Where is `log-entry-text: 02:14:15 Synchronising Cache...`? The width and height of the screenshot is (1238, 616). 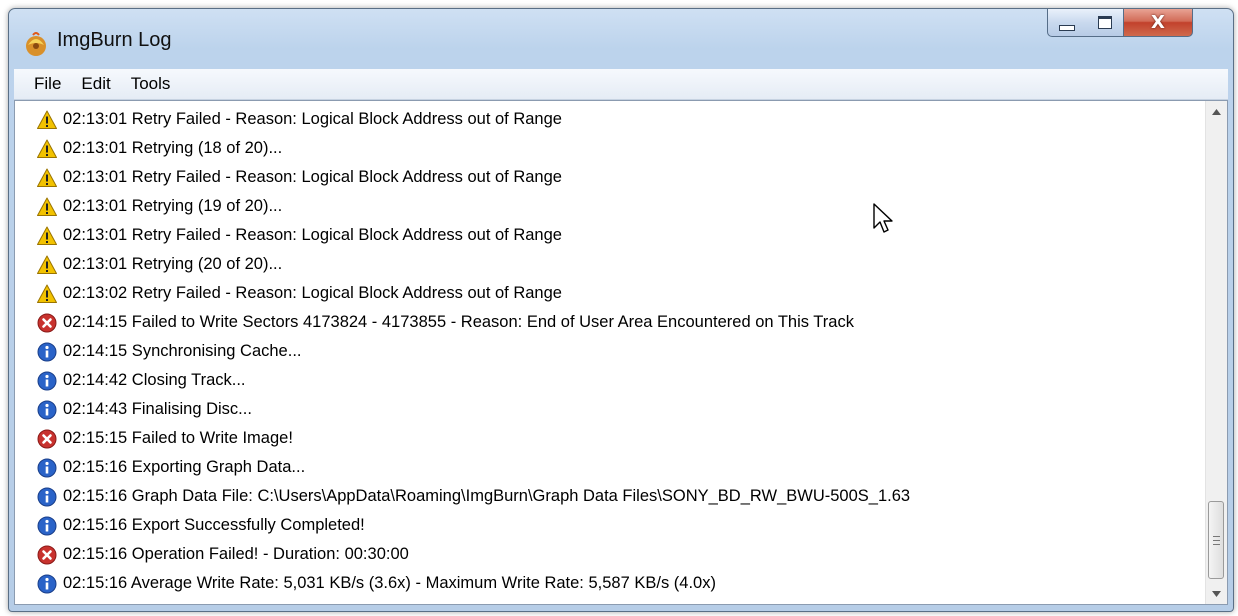
log-entry-text: 02:14:15 Synchronising Cache... is located at coordinates (182, 351).